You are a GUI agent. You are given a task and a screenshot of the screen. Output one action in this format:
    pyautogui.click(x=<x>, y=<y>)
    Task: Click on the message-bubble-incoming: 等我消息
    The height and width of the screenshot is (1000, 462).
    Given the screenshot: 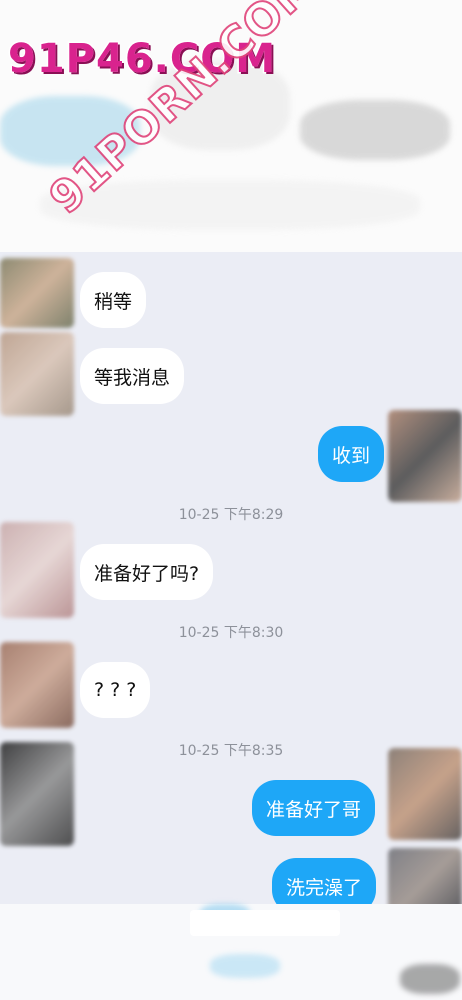 What is the action you would take?
    pyautogui.click(x=132, y=376)
    